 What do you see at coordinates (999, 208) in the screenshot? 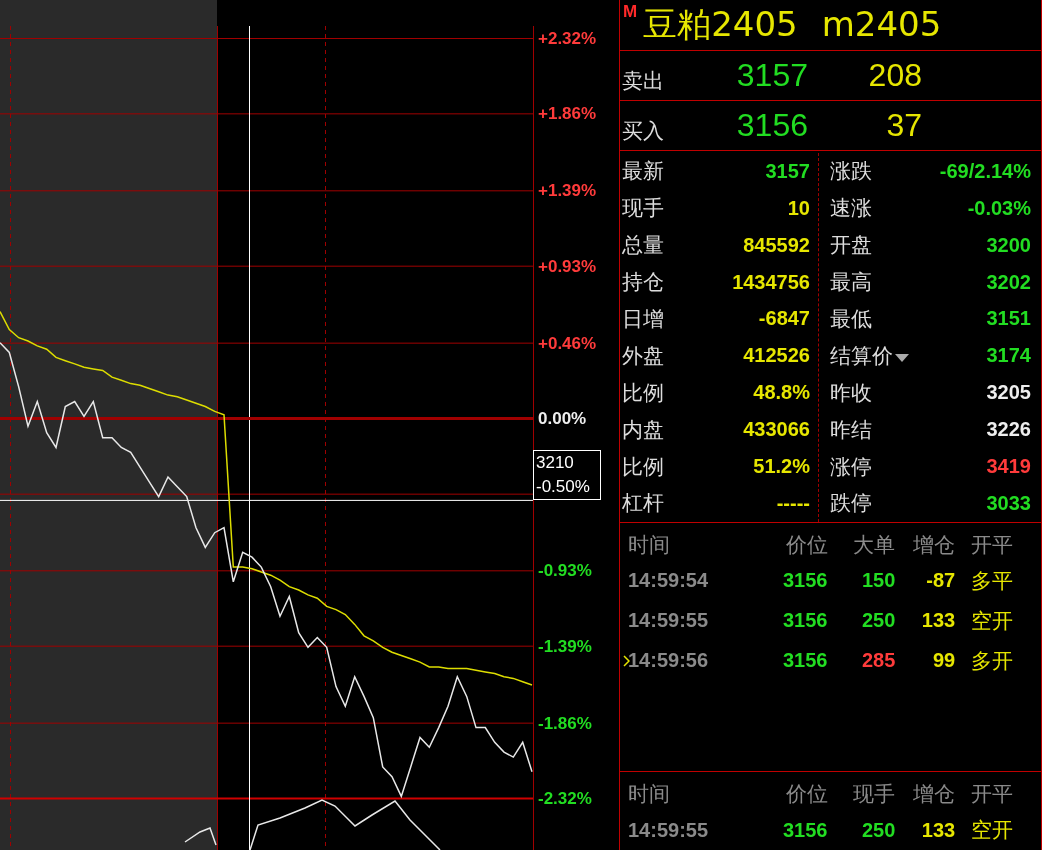
I see `stat-value: -0.03%` at bounding box center [999, 208].